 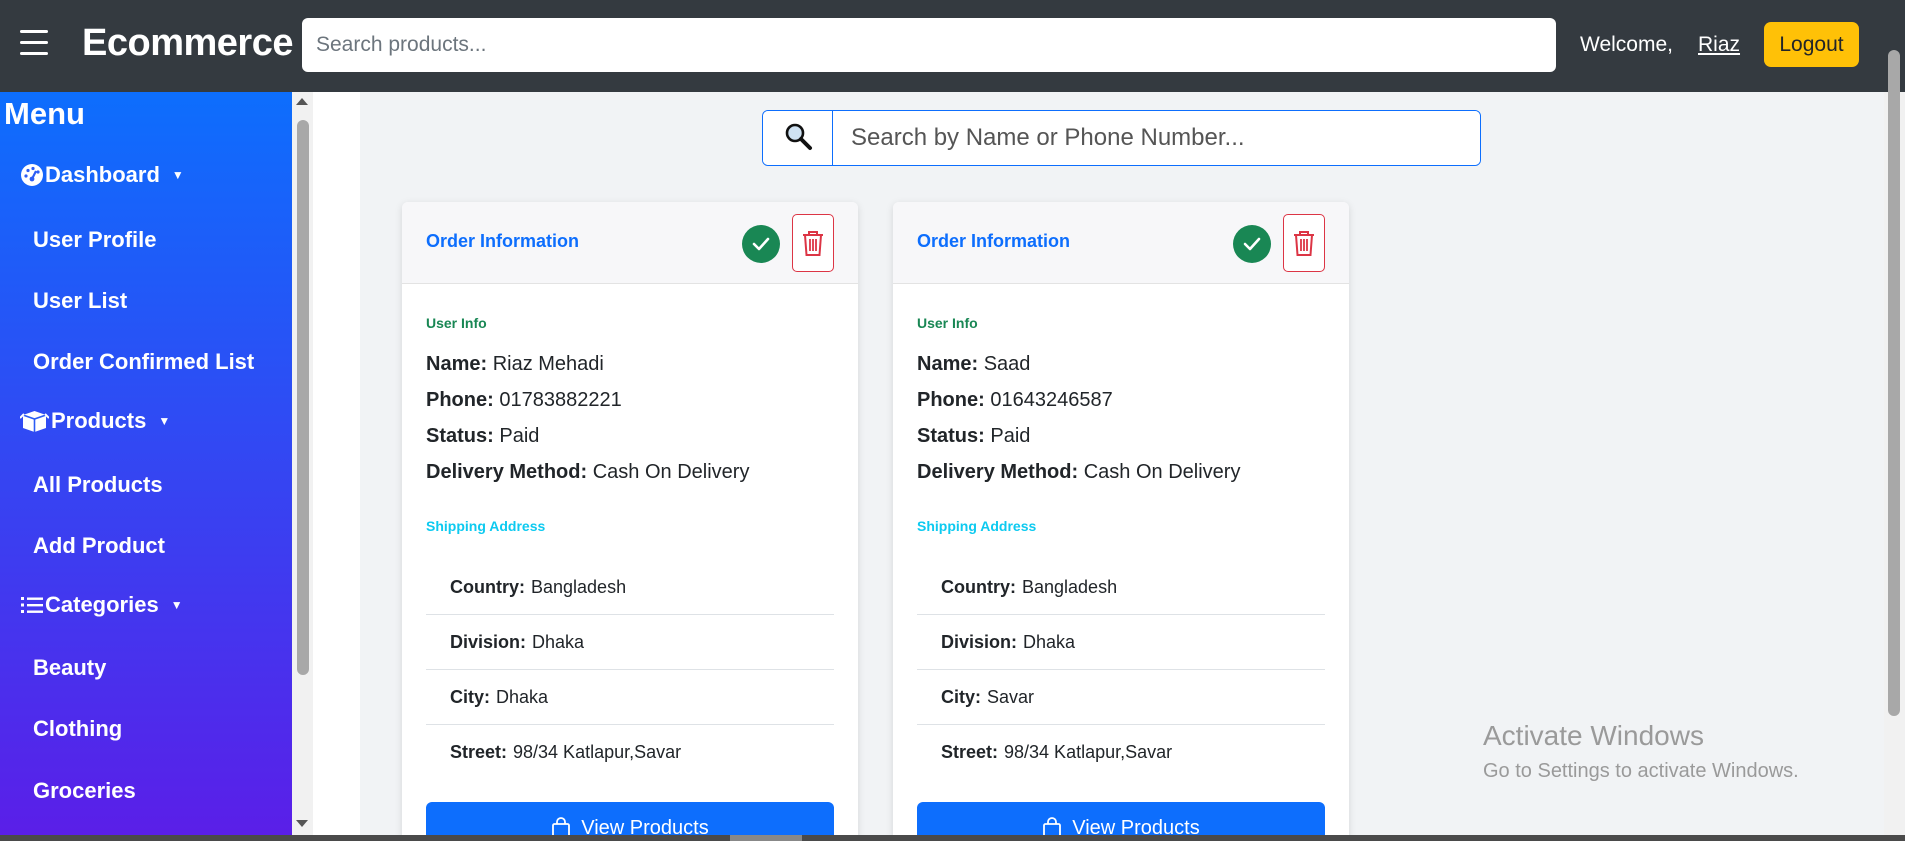 I want to click on sidebar-scrollbar-thumb, so click(x=303, y=397).